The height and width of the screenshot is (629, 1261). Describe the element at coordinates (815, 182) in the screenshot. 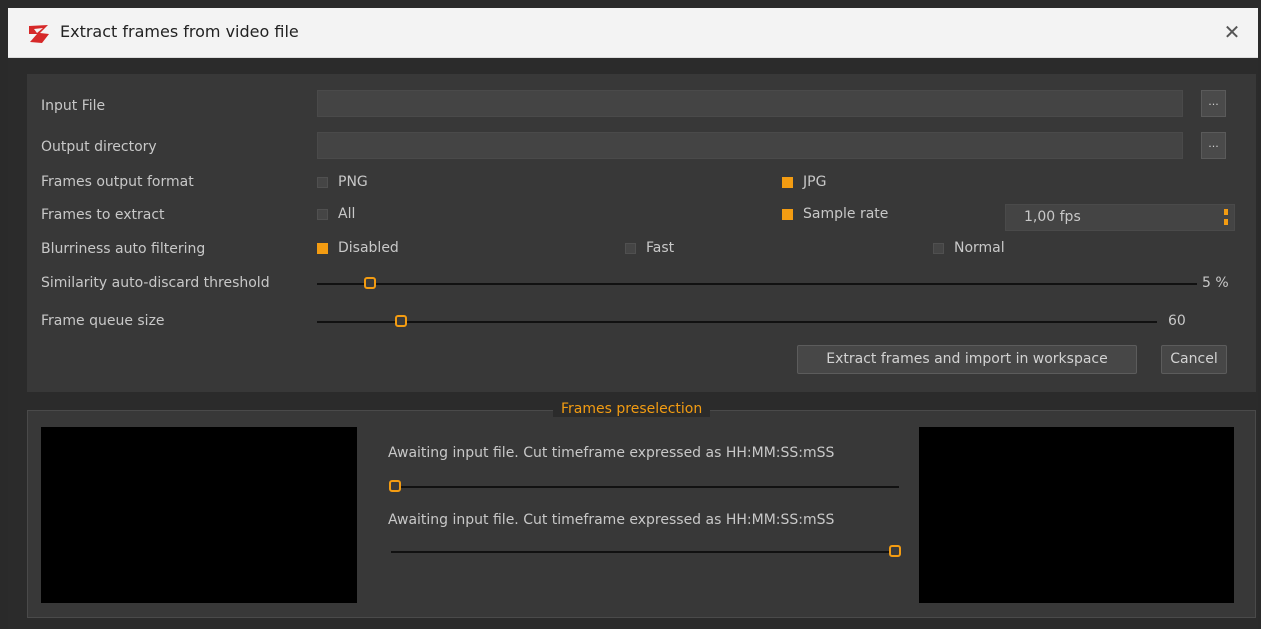

I see `format-jpg-label: JPG` at that location.